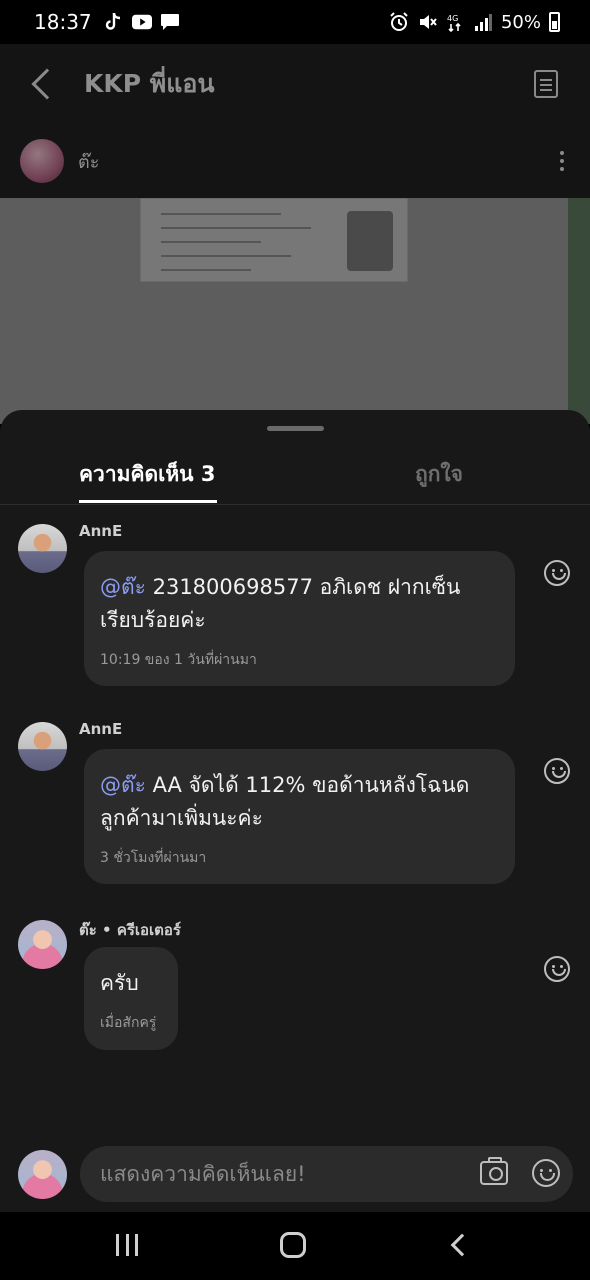 The image size is (590, 1280). I want to click on battery-percent: 50%, so click(520, 22).